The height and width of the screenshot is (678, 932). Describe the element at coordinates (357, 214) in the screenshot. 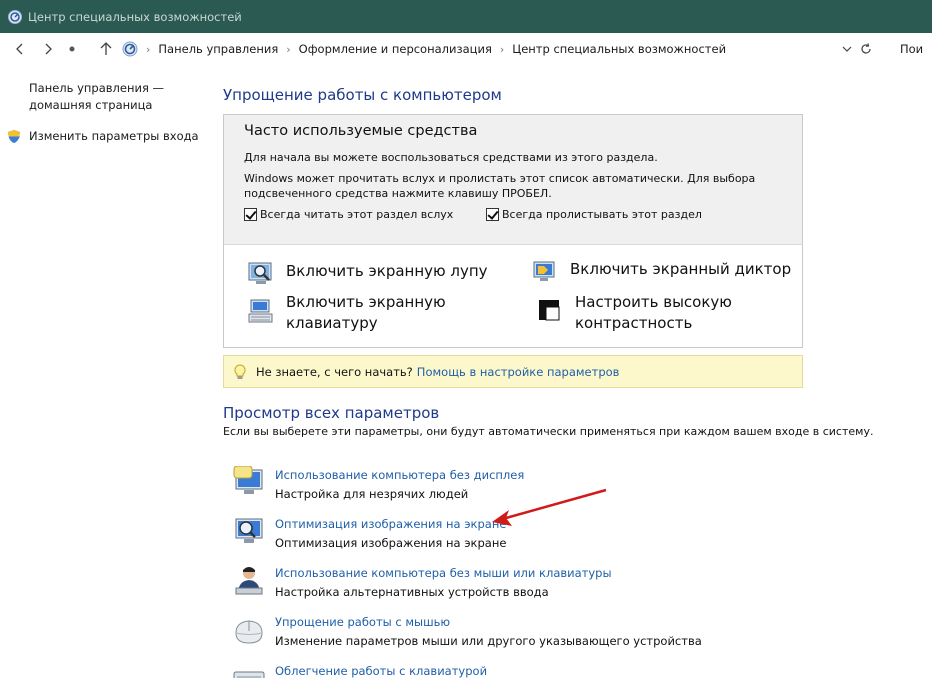

I see `read-aloud-label: Всегда читать этот раздел вслух` at that location.